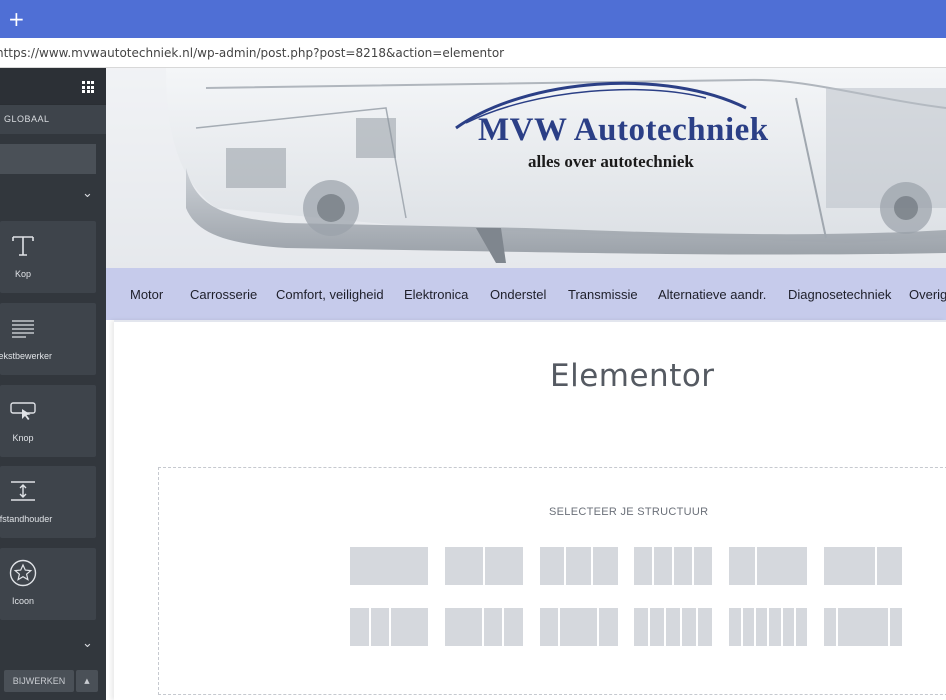 The width and height of the screenshot is (946, 700). I want to click on site-logo-subtitle: alles over autotechniek, so click(611, 161).